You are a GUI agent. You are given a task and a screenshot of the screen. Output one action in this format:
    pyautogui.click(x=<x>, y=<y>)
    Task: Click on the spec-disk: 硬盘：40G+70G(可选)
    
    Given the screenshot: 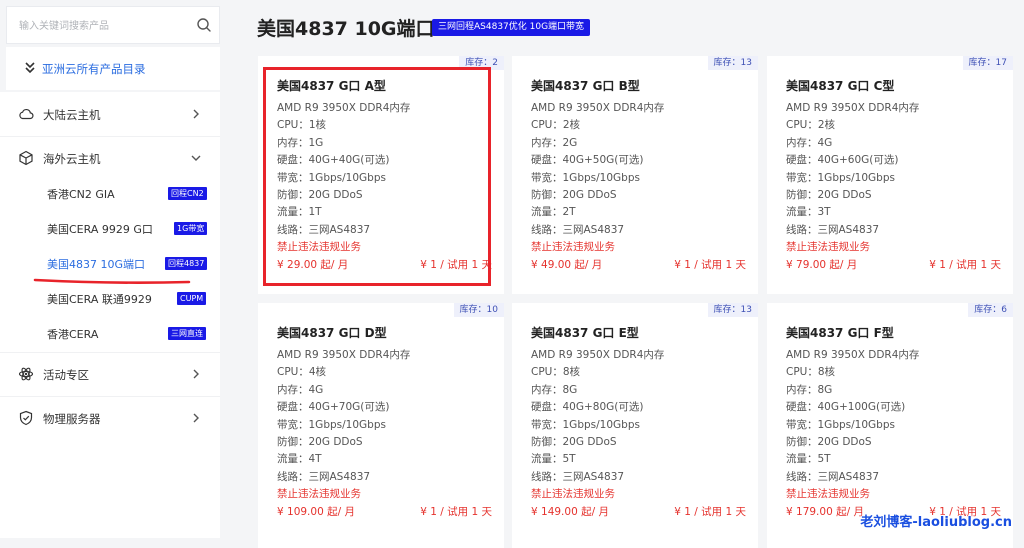 What is the action you would take?
    pyautogui.click(x=333, y=407)
    